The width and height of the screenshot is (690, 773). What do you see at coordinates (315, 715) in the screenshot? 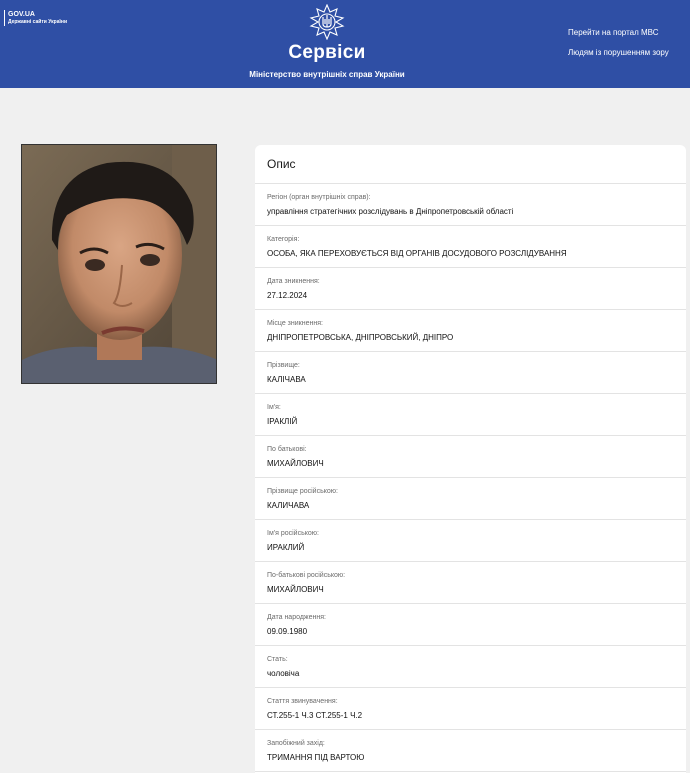
I see `field-value: СТ.255-1 Ч.3 СТ.255-1 Ч.2` at bounding box center [315, 715].